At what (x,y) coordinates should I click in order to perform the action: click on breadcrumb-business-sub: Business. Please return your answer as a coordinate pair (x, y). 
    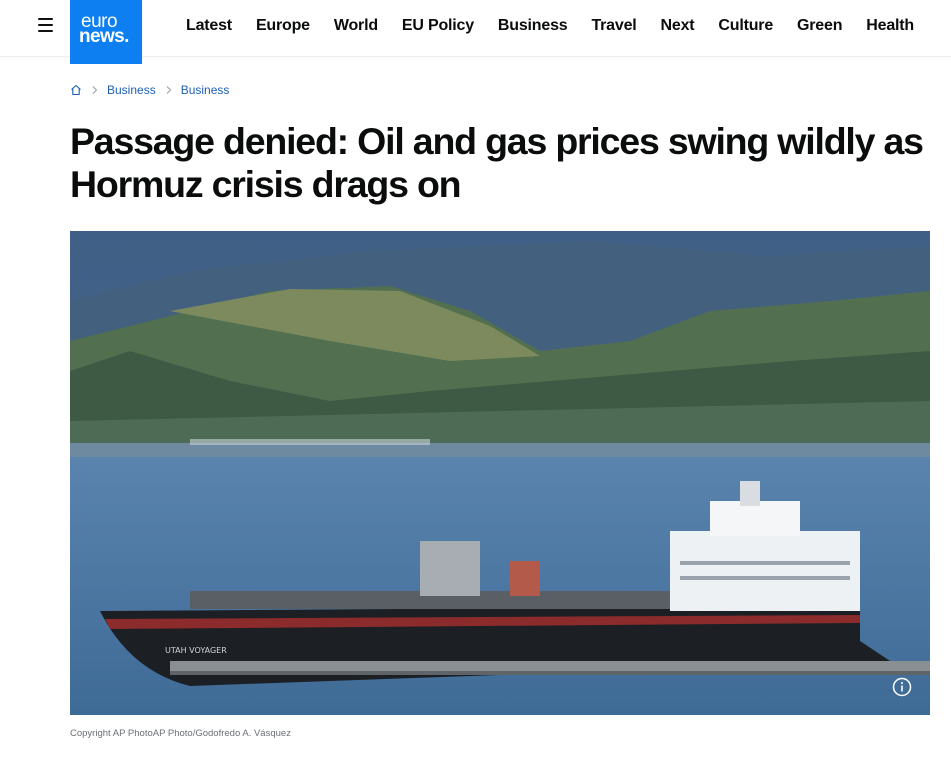
    Looking at the image, I should click on (205, 90).